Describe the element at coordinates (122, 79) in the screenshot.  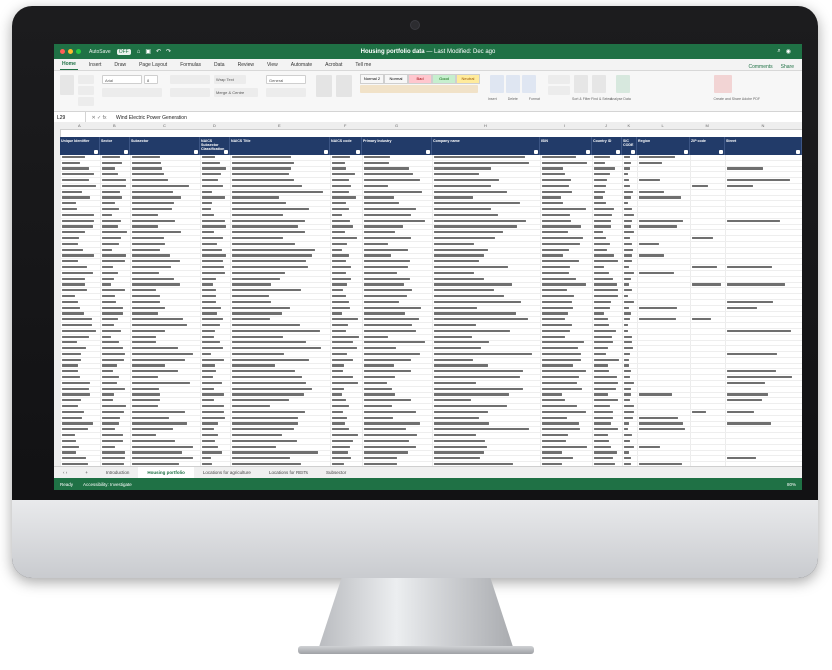
I see `font-name-select: Arial` at that location.